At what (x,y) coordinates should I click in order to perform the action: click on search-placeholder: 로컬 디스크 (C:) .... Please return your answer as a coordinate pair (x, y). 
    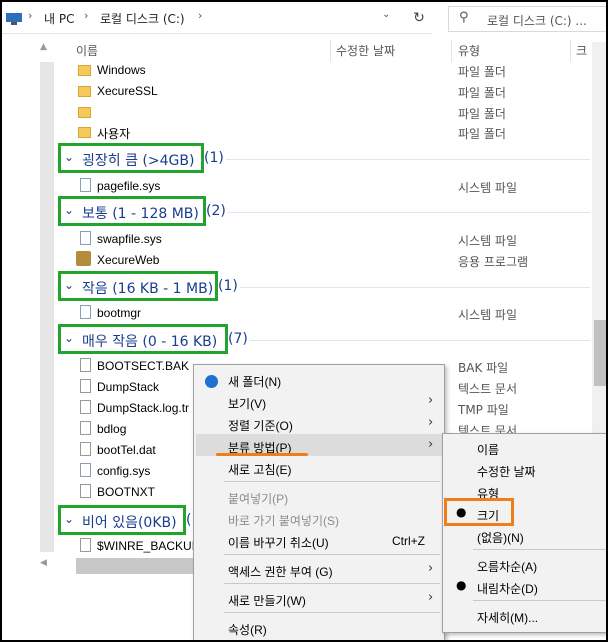
    Looking at the image, I should click on (537, 21).